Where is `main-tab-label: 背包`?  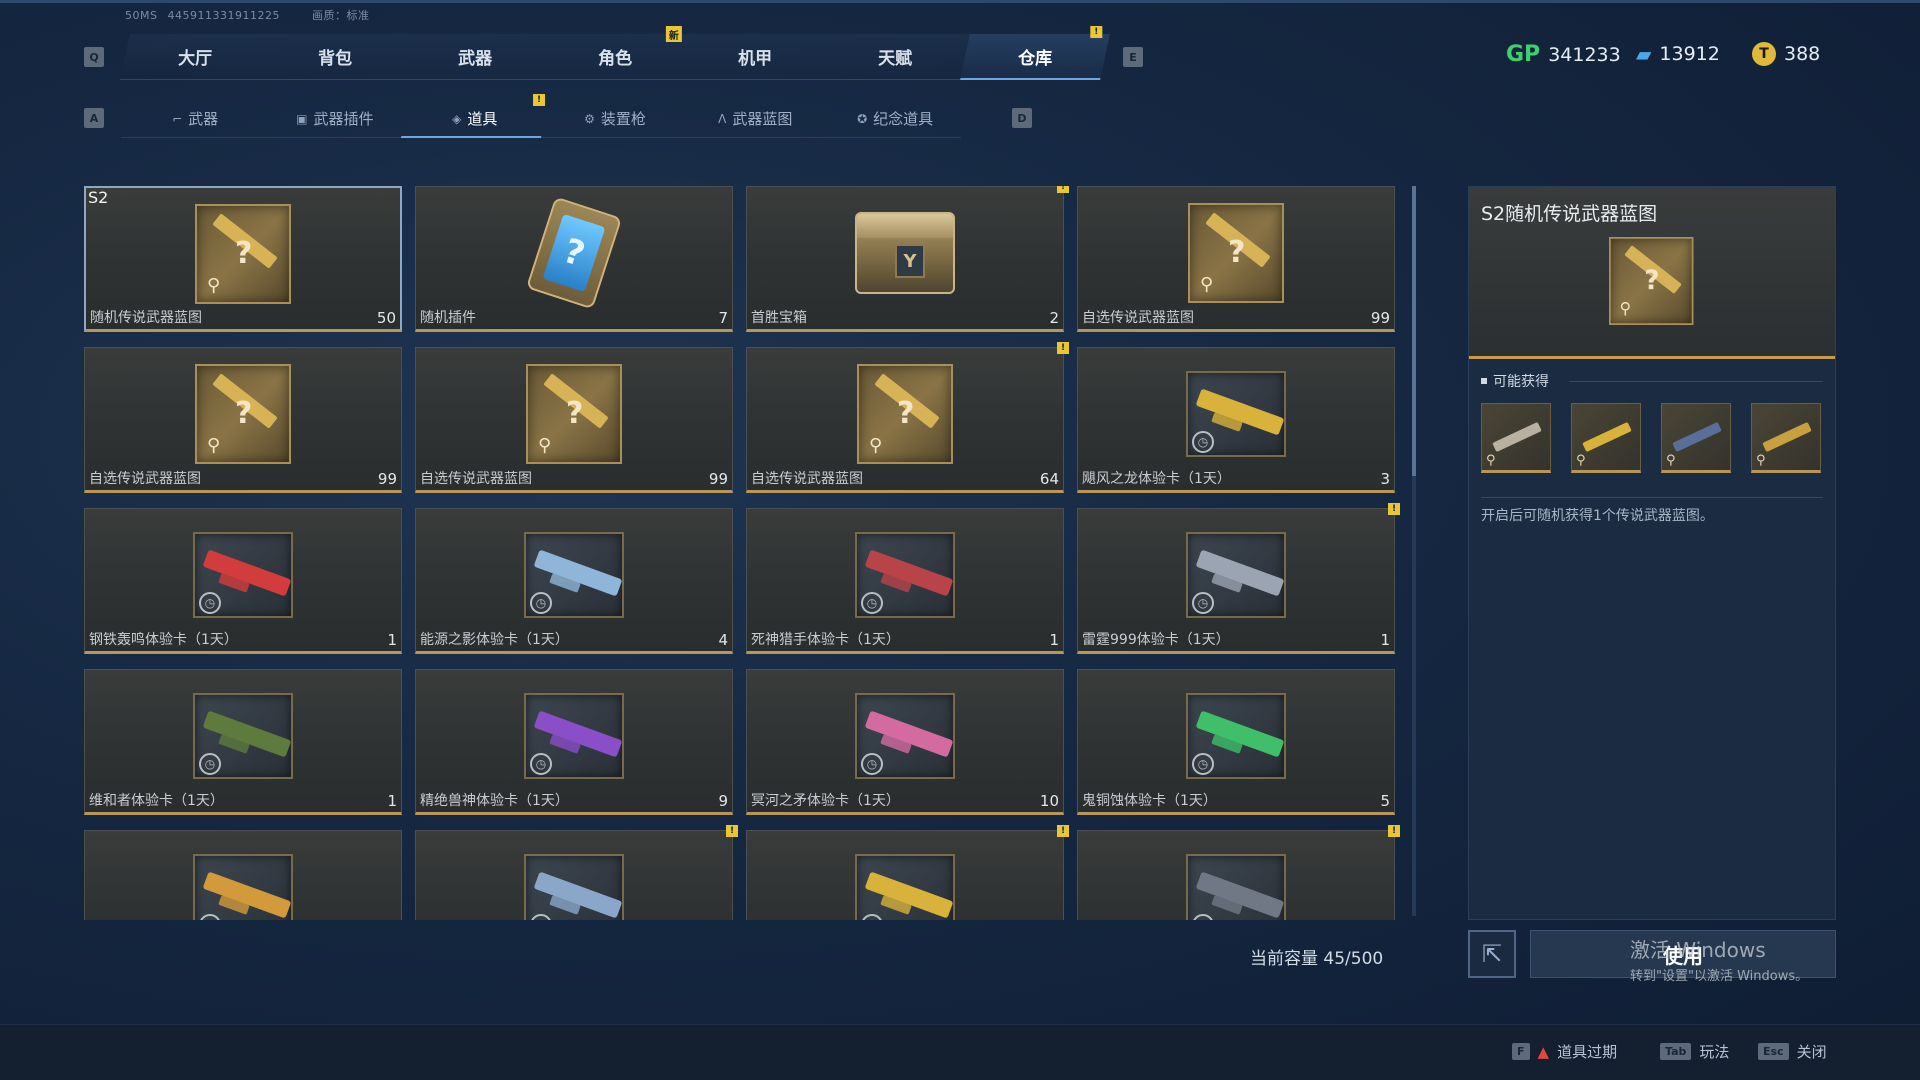
main-tab-label: 背包 is located at coordinates (335, 59).